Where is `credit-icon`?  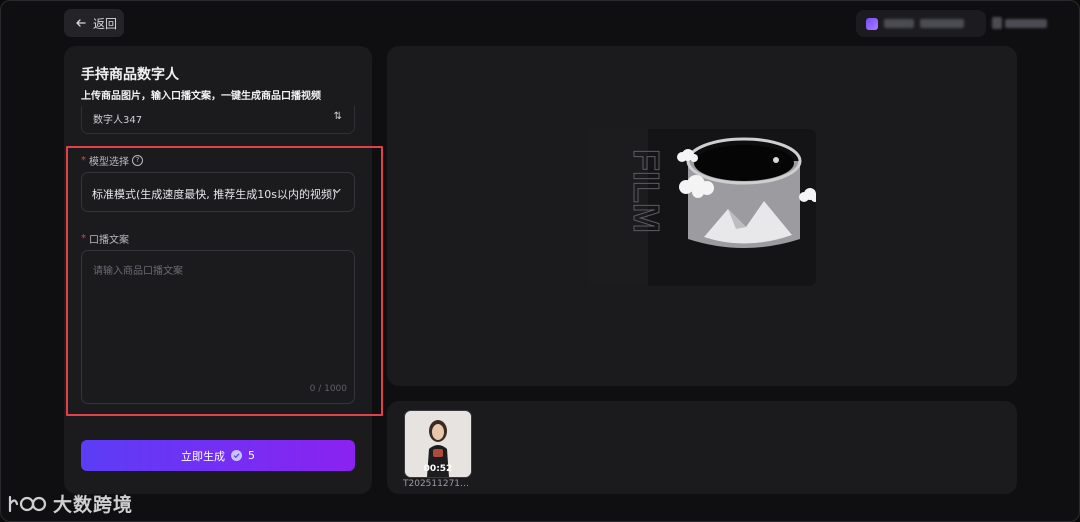
credit-icon is located at coordinates (236, 455).